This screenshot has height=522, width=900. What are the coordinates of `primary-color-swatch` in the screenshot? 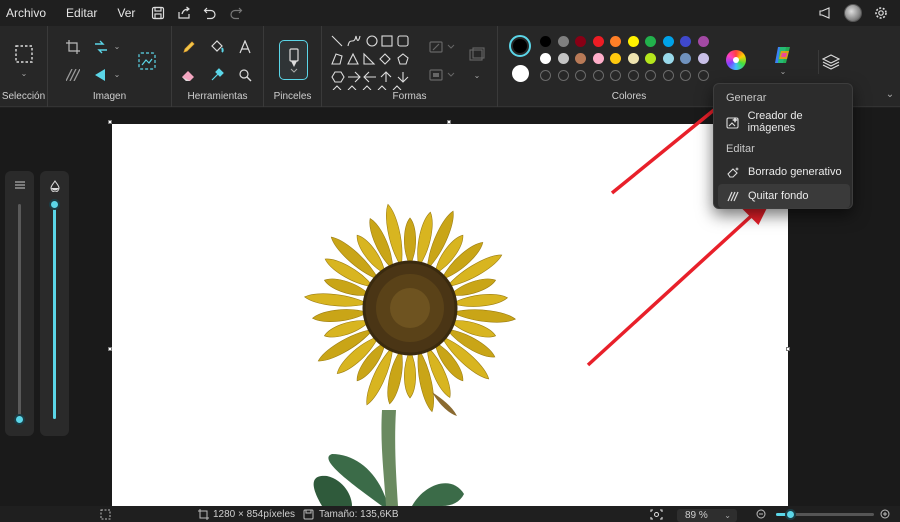 It's located at (520, 46).